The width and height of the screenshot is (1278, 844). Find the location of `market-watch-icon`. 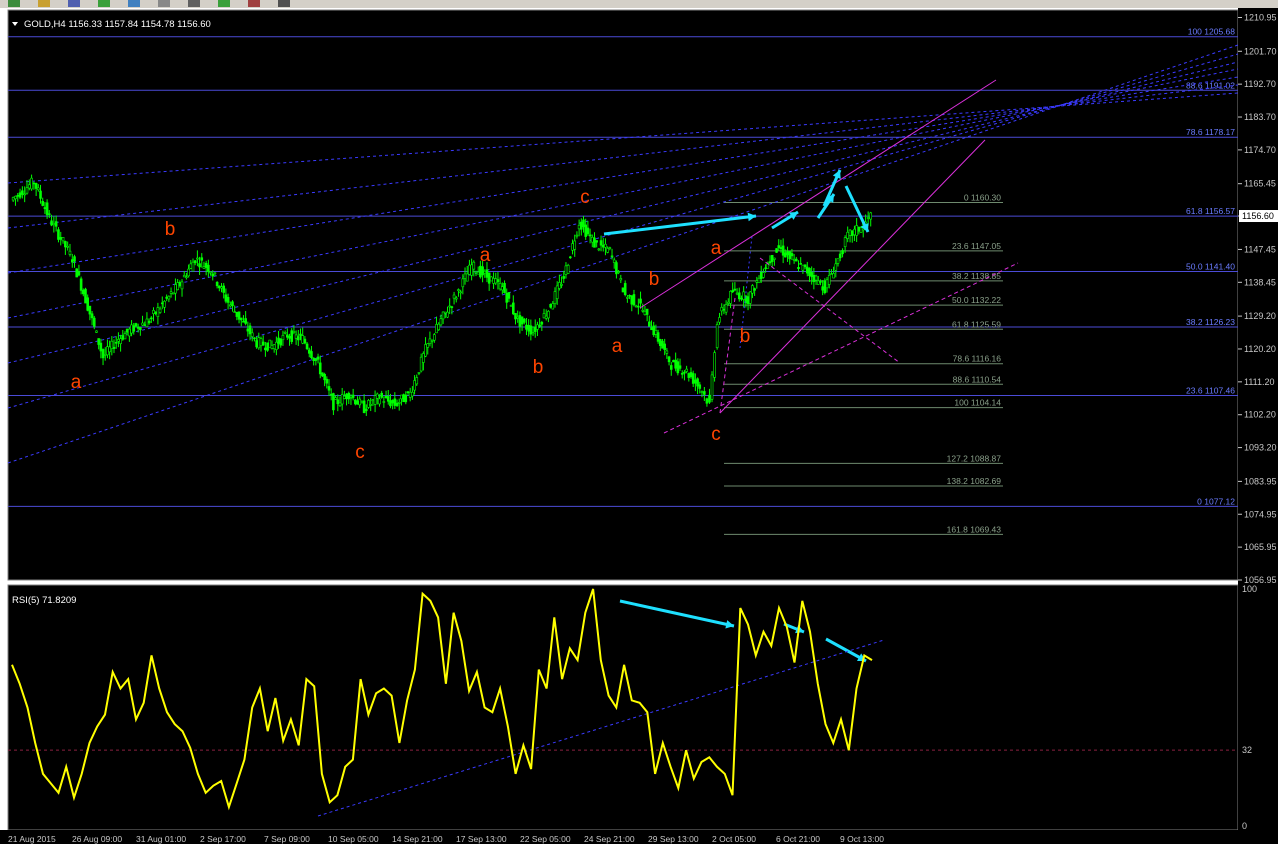

market-watch-icon is located at coordinates (164, 3).